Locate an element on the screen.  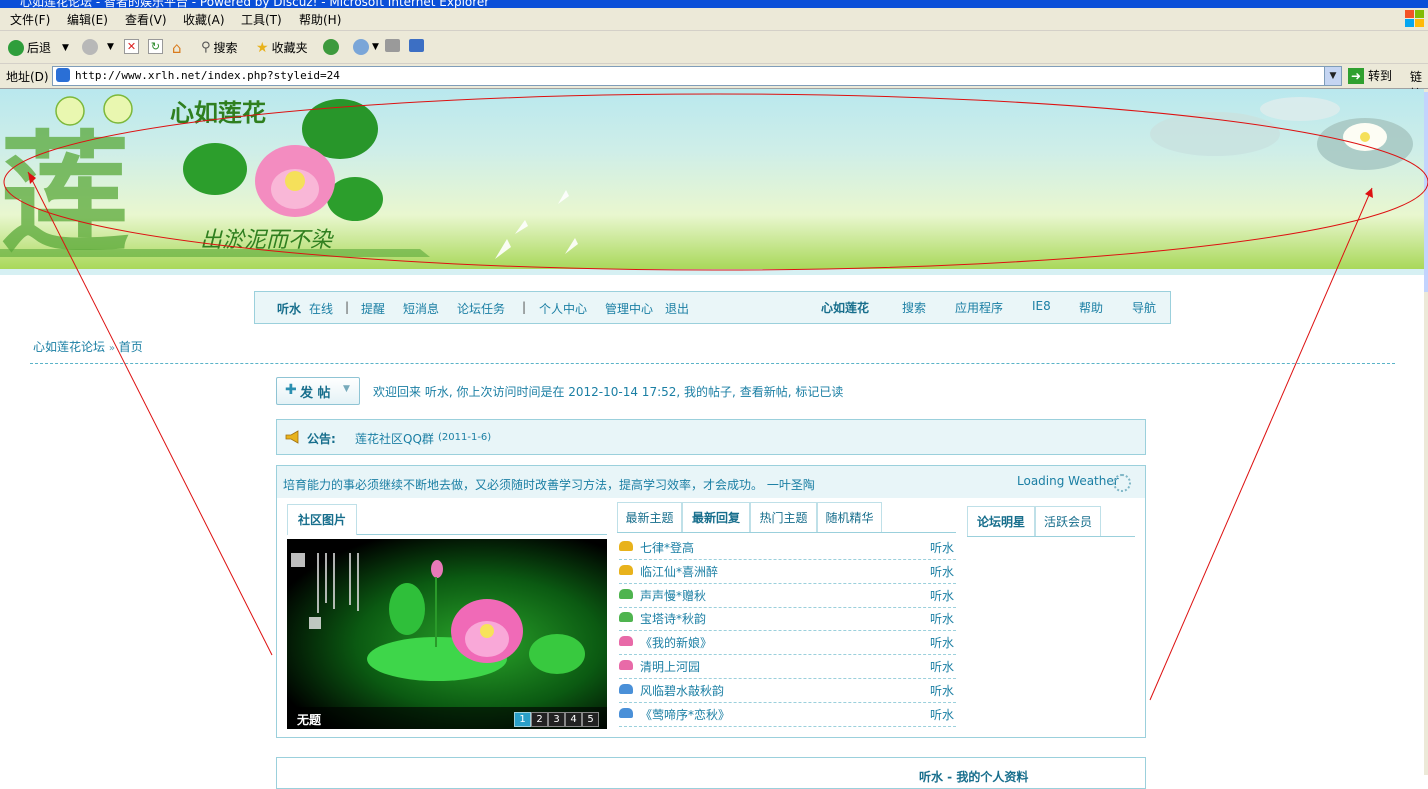
tab-latest-replies: 最新回复 is located at coordinates (716, 517).